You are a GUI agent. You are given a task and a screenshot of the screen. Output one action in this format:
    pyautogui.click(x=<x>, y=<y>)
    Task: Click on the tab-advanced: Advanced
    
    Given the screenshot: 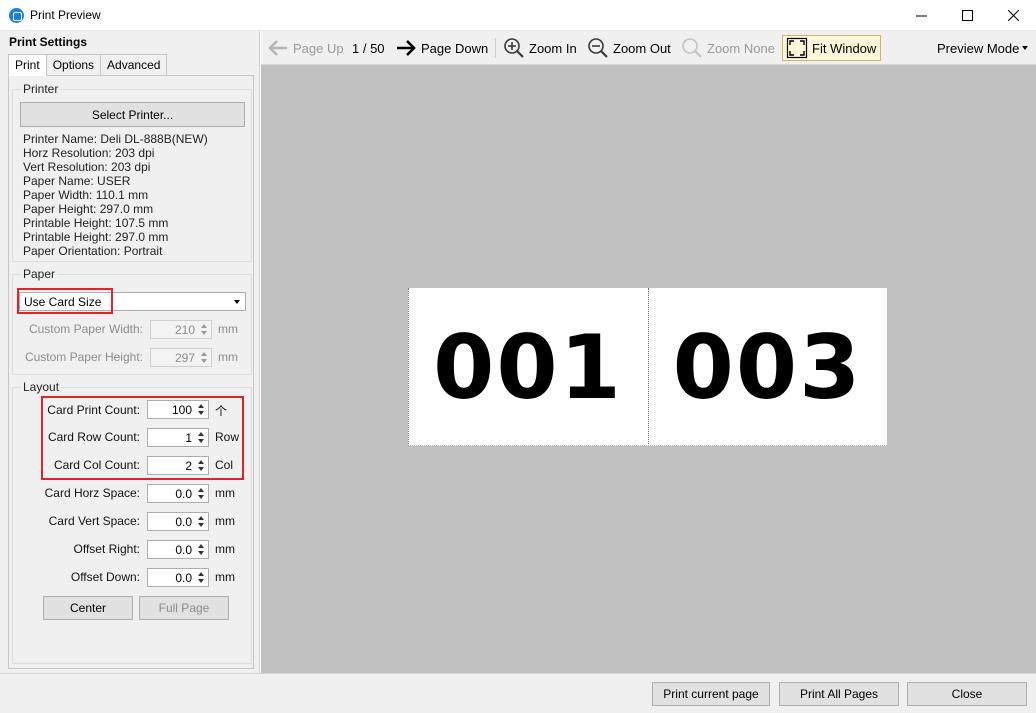 What is the action you would take?
    pyautogui.click(x=134, y=64)
    